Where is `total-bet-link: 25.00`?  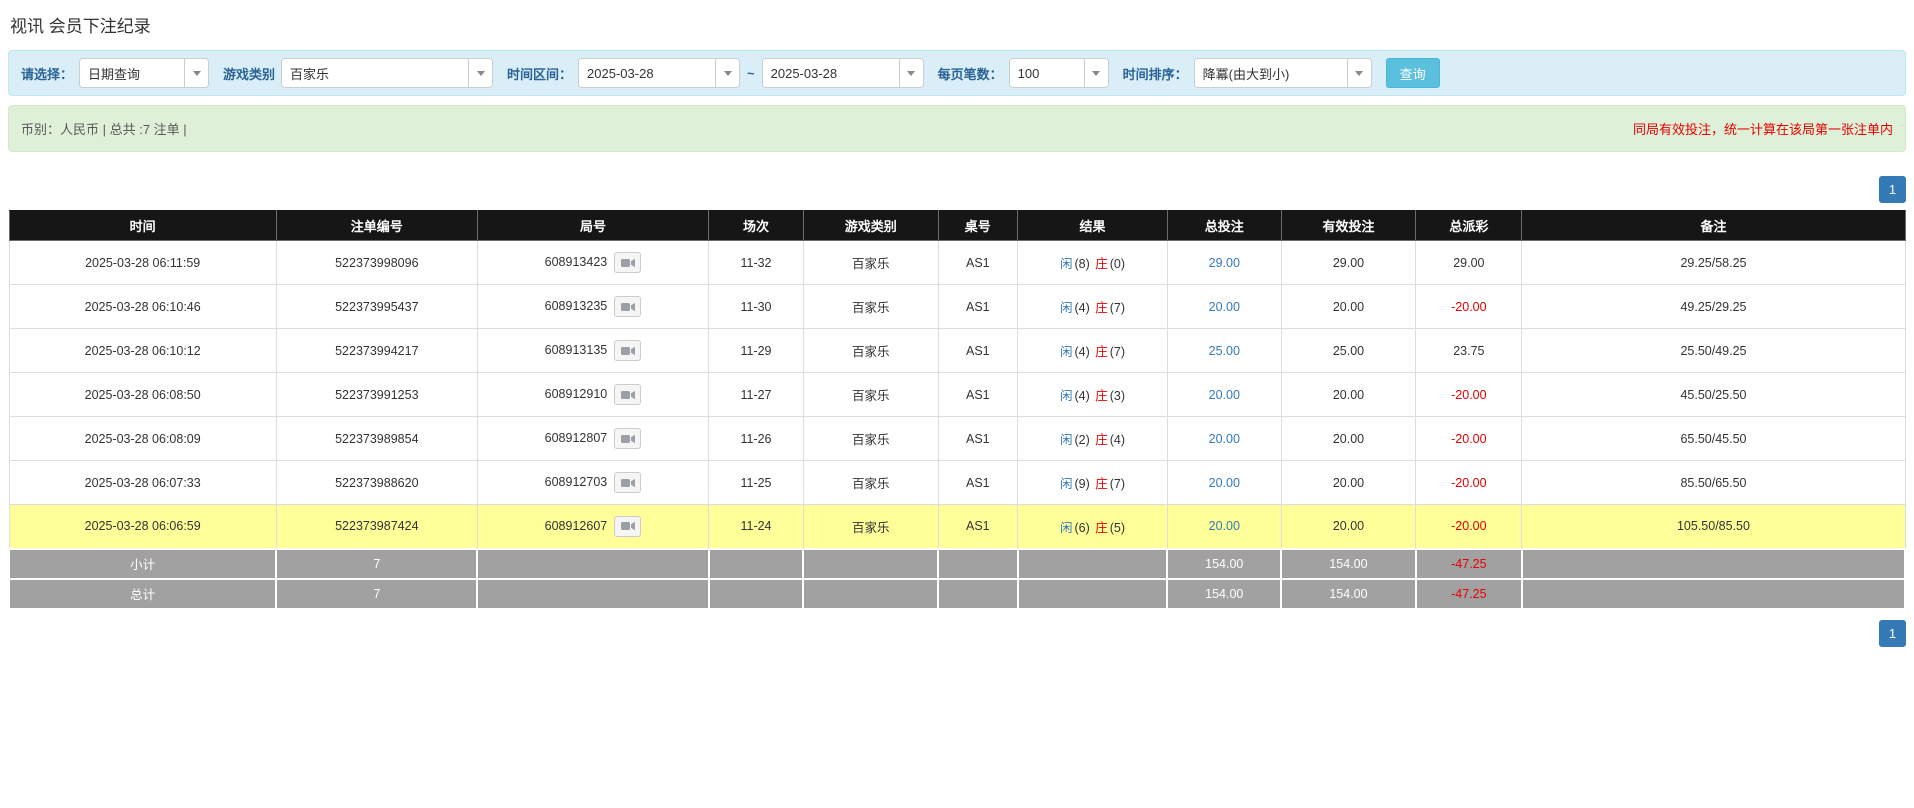 total-bet-link: 25.00 is located at coordinates (1224, 351).